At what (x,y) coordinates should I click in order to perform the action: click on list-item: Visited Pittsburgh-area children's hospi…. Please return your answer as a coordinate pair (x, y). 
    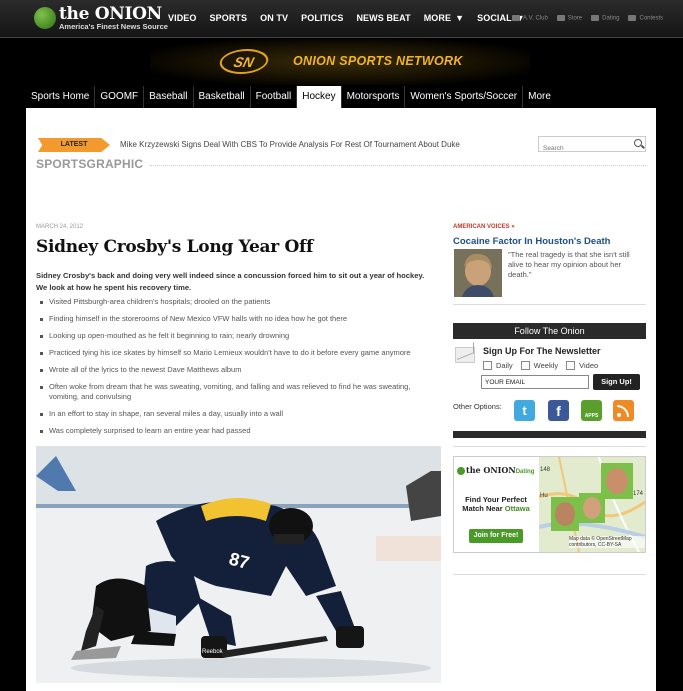
    Looking at the image, I should click on (236, 302).